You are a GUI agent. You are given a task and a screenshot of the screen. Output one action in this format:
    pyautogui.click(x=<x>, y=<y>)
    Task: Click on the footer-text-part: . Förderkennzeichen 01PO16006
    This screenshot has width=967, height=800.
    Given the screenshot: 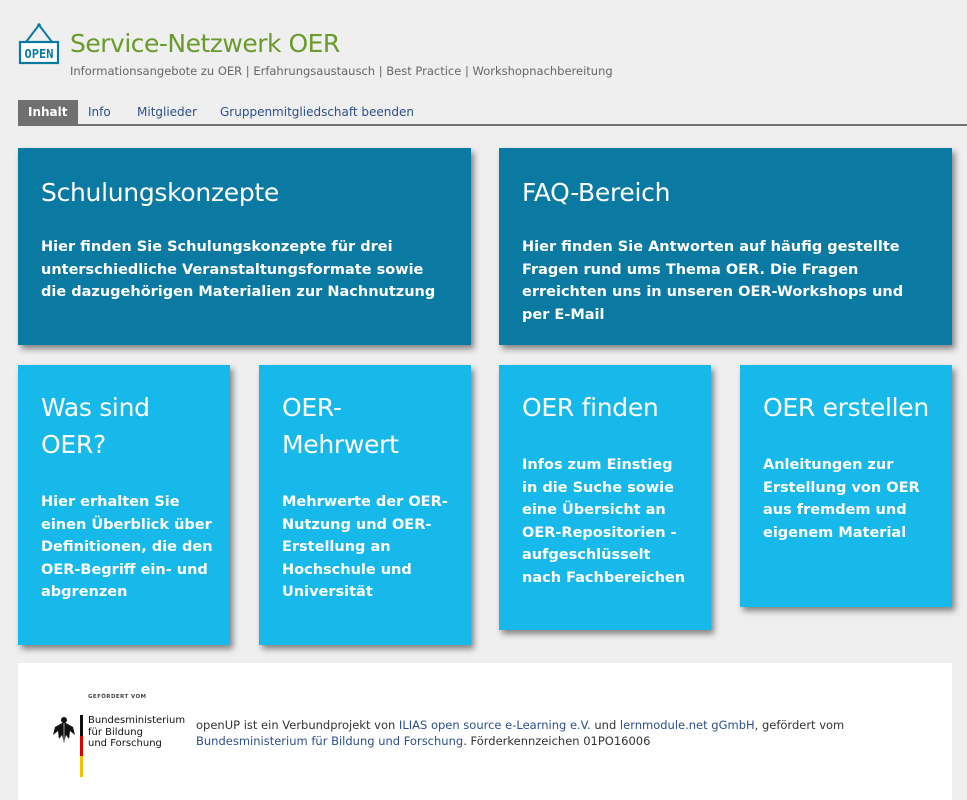 What is the action you would take?
    pyautogui.click(x=557, y=741)
    